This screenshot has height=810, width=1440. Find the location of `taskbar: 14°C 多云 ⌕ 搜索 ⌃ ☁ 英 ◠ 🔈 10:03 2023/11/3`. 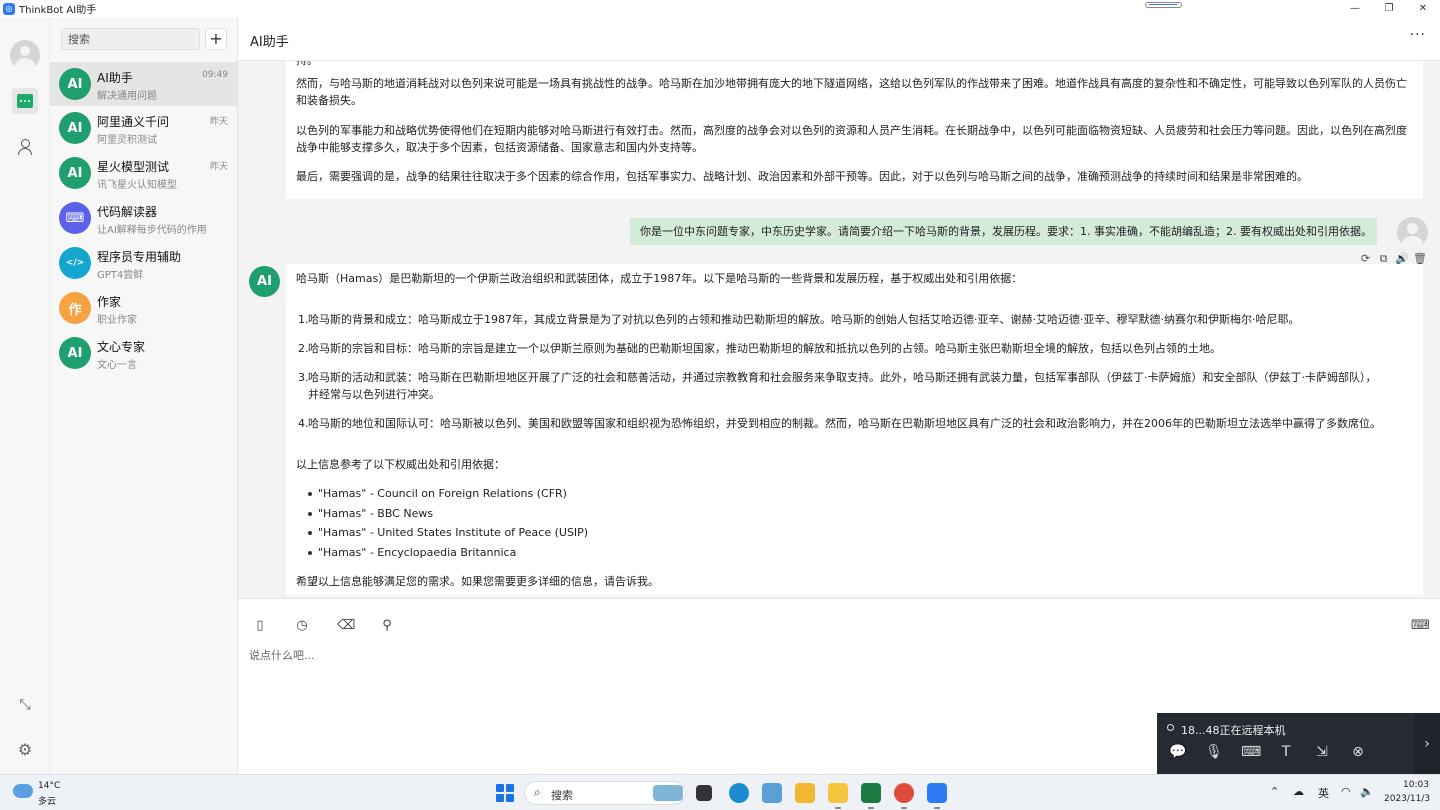

taskbar: 14°C 多云 ⌕ 搜索 ⌃ ☁ 英 ◠ 🔈 10:03 2023/11/3 is located at coordinates (720, 792).